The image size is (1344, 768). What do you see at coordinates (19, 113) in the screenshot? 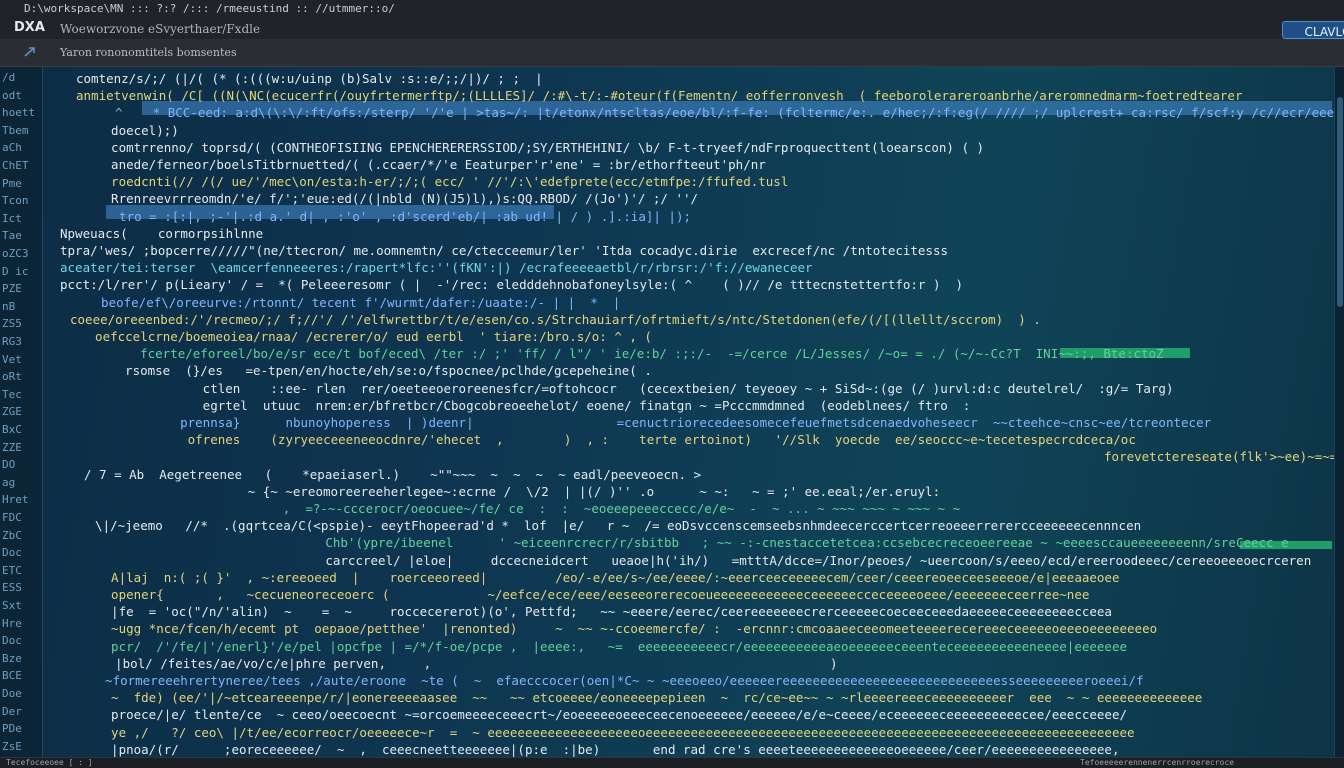
I see `line-number: hoett` at bounding box center [19, 113].